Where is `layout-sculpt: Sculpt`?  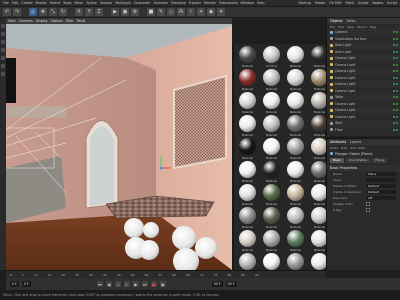
layout-sculpt: Sculpt is located at coordinates (363, 3).